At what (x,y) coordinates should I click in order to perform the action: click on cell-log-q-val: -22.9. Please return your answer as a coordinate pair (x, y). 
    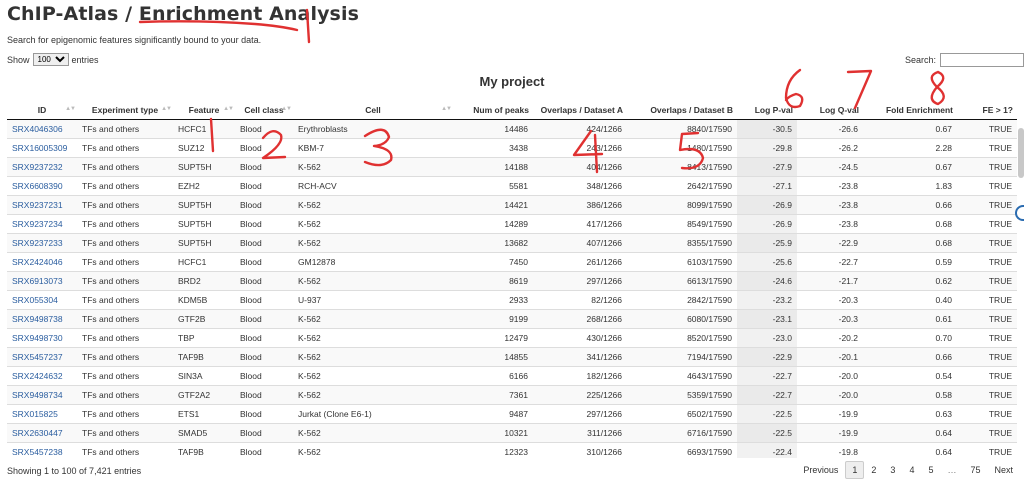
    Looking at the image, I should click on (830, 243).